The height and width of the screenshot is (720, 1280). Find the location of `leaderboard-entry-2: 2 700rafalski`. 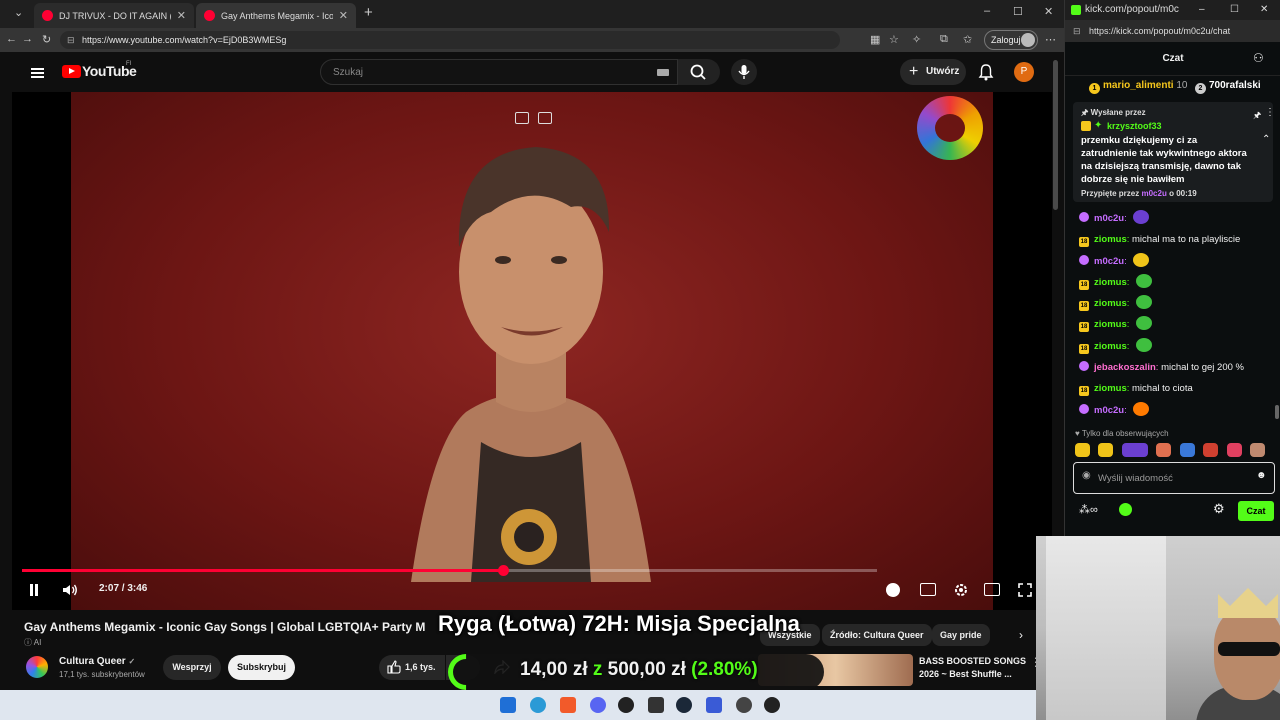

leaderboard-entry-2: 2 700rafalski is located at coordinates (1228, 87).